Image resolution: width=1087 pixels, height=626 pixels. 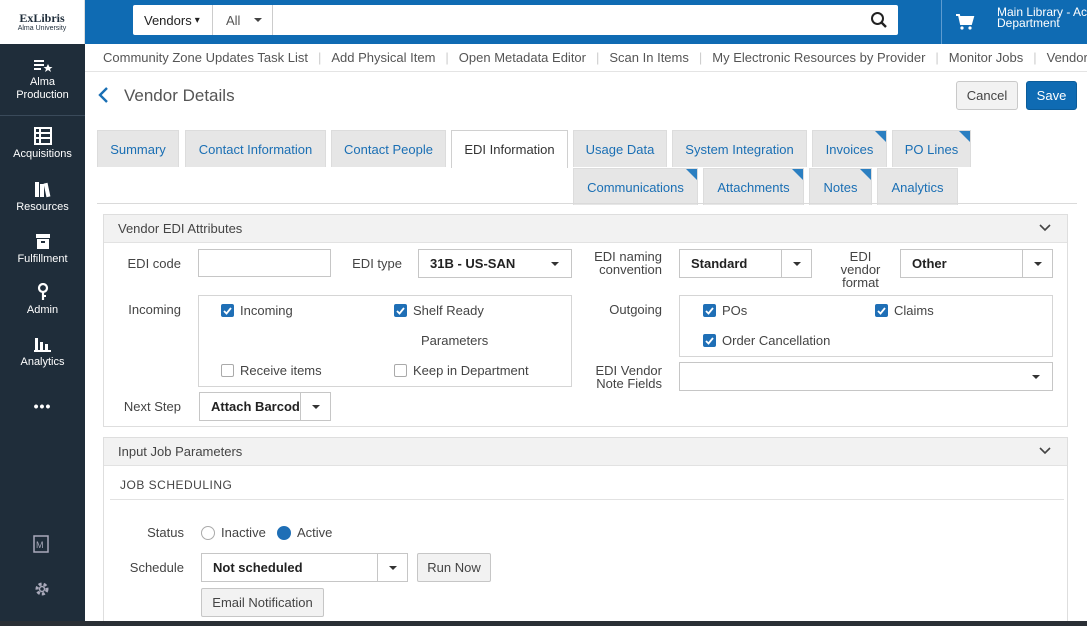 What do you see at coordinates (281, 370) in the screenshot?
I see `receive-items-checkbox-label: Receive items` at bounding box center [281, 370].